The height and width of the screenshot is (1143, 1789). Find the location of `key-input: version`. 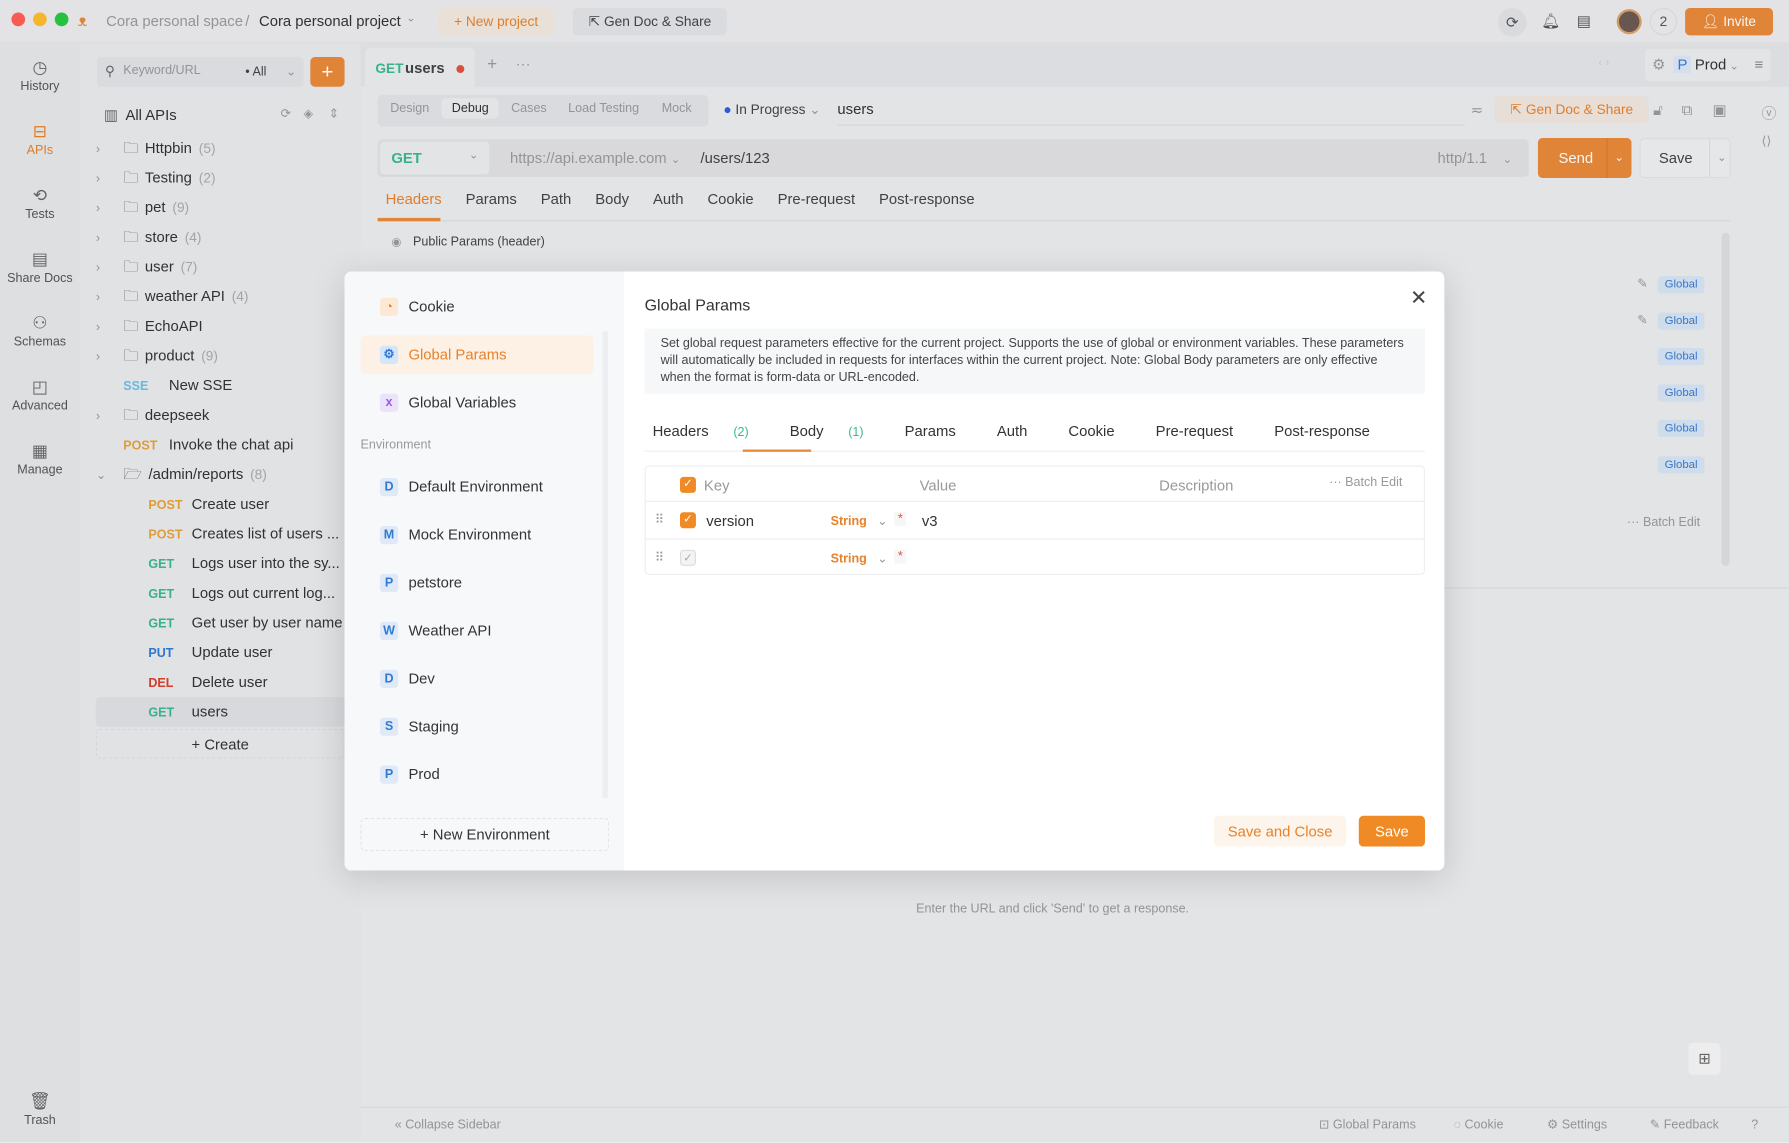

key-input: version is located at coordinates (730, 520).